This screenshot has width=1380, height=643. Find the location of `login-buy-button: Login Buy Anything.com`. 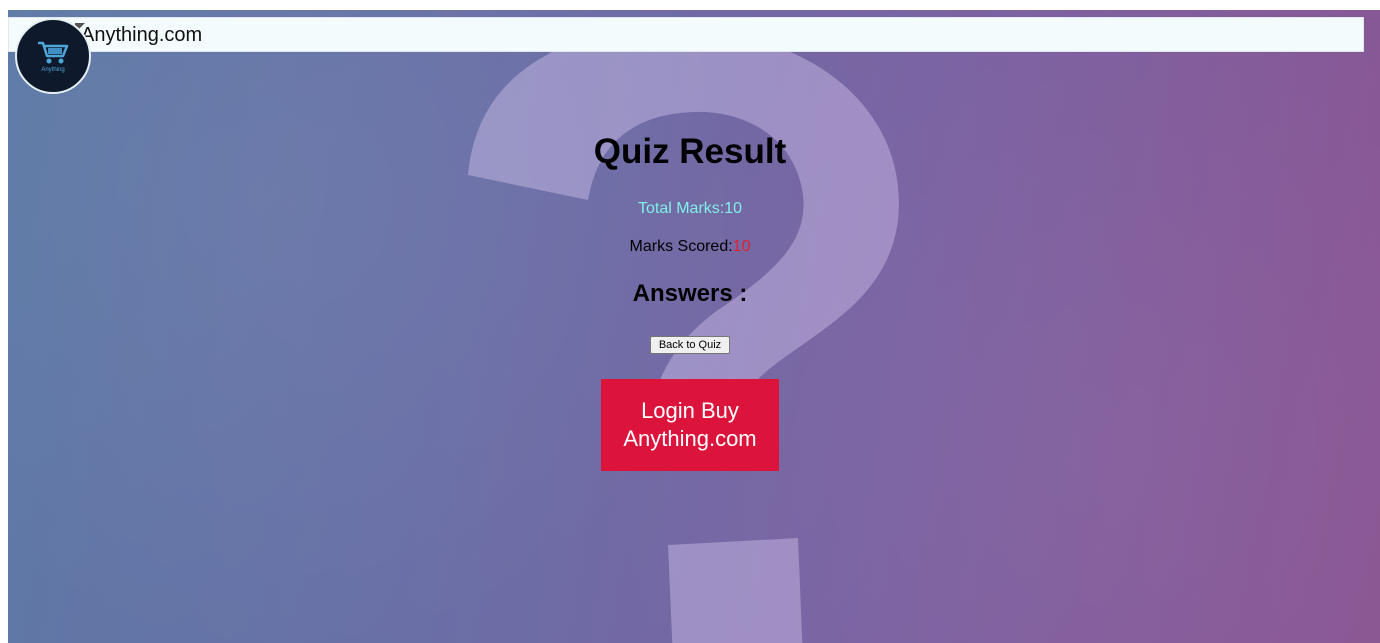

login-buy-button: Login Buy Anything.com is located at coordinates (690, 425).